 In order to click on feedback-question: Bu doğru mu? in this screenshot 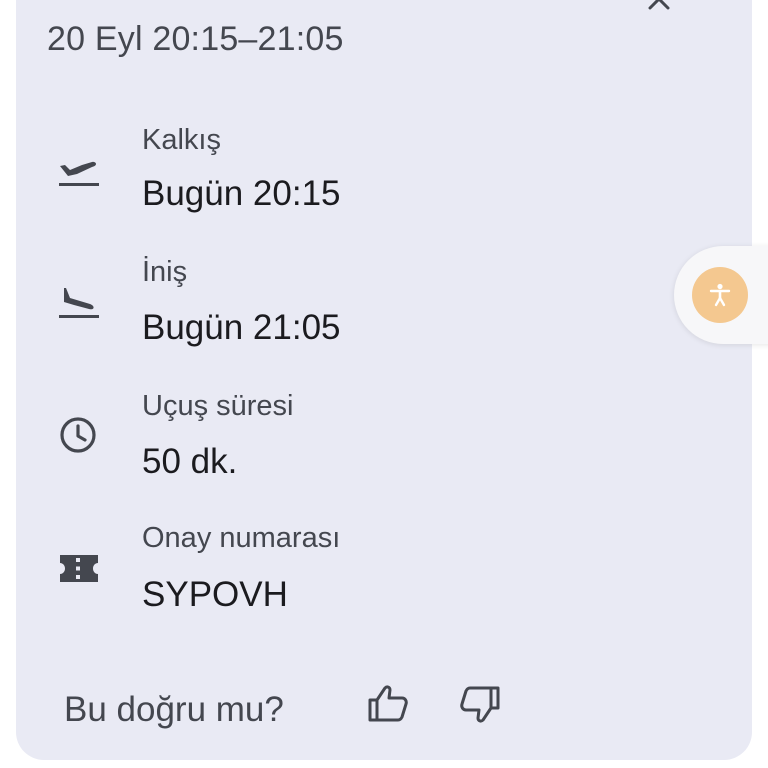, I will do `click(174, 709)`.